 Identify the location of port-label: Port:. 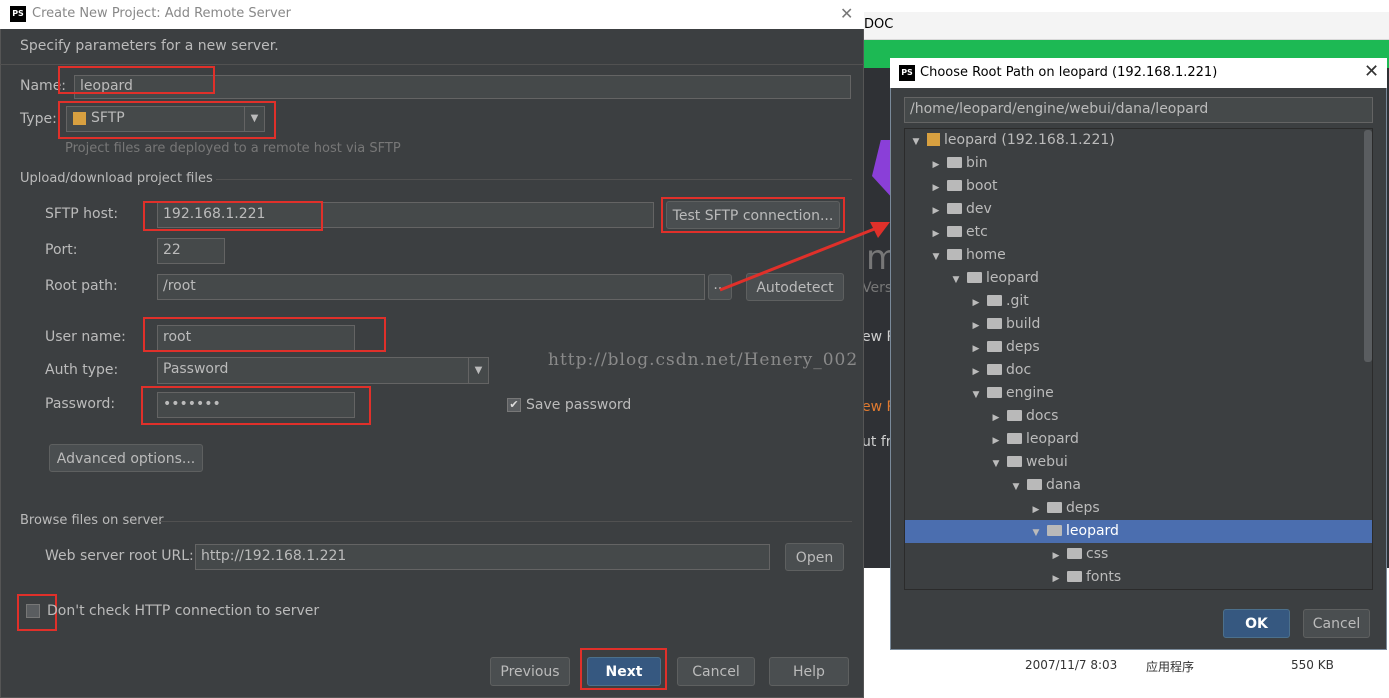
(61, 250).